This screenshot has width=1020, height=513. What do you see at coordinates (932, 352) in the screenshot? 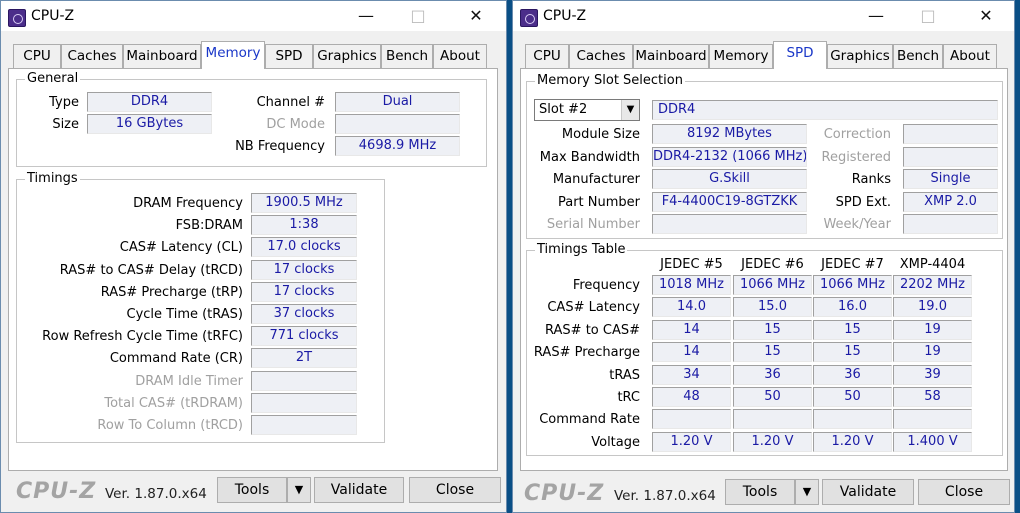
I see `timings-cell: 19` at bounding box center [932, 352].